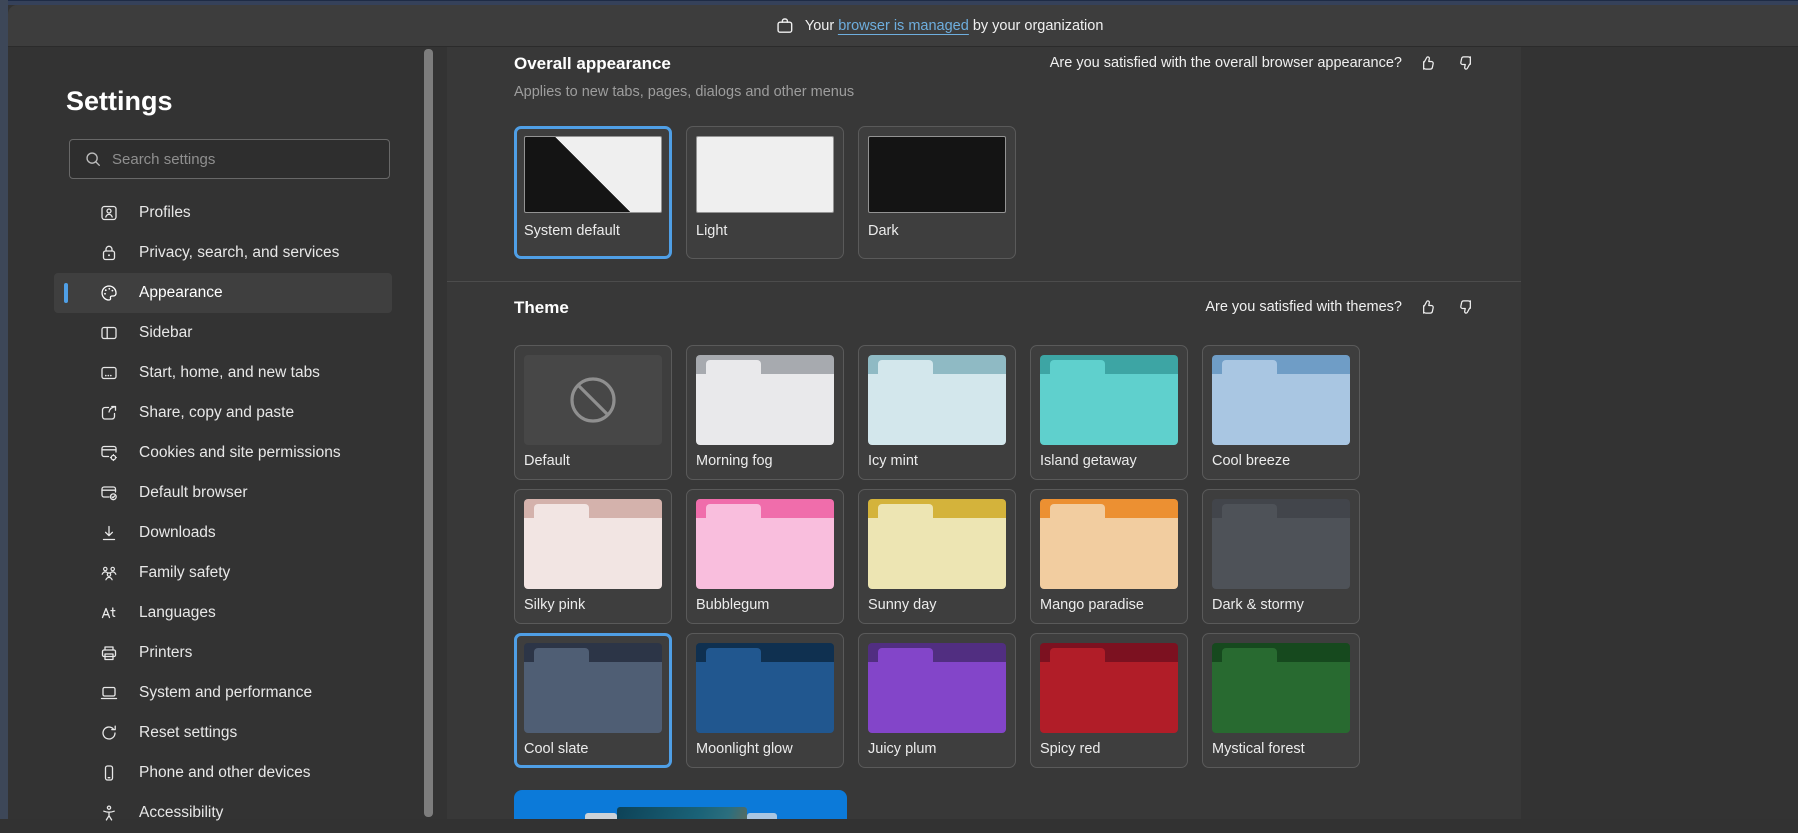 The height and width of the screenshot is (833, 1798). Describe the element at coordinates (109, 773) in the screenshot. I see `phone-icon` at that location.